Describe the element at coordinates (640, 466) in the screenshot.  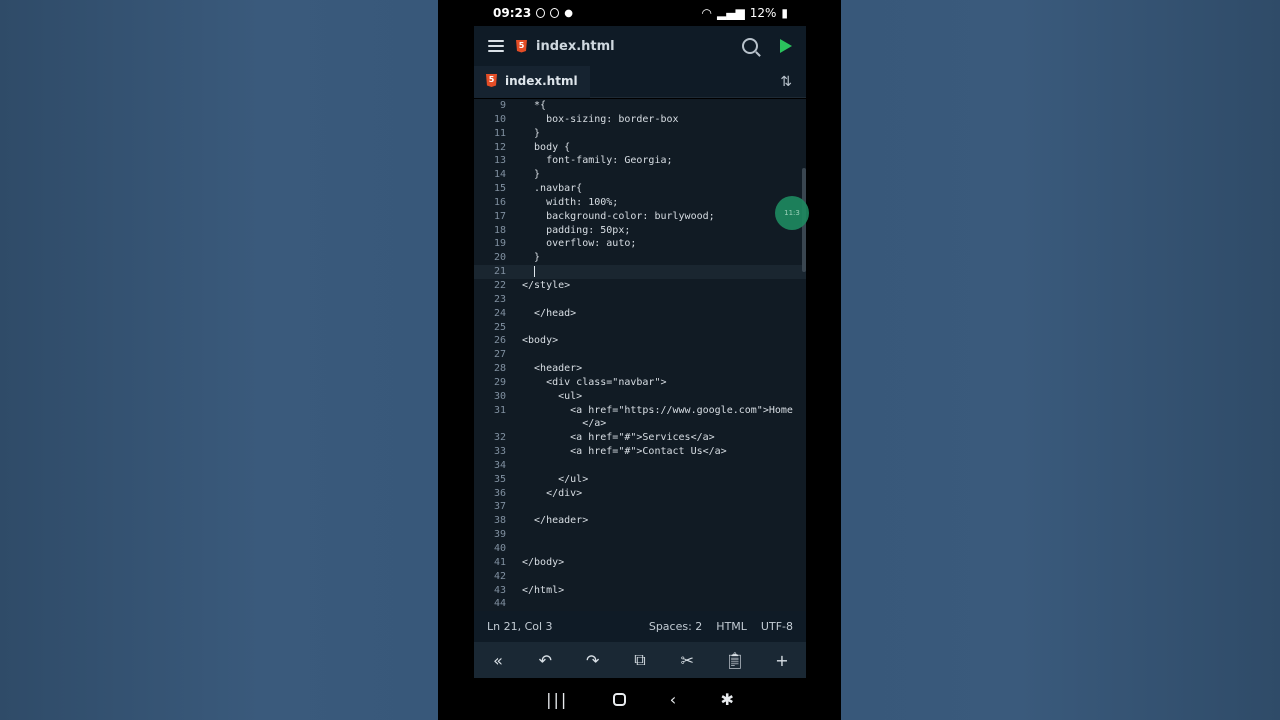
I see `code-line: 34` at that location.